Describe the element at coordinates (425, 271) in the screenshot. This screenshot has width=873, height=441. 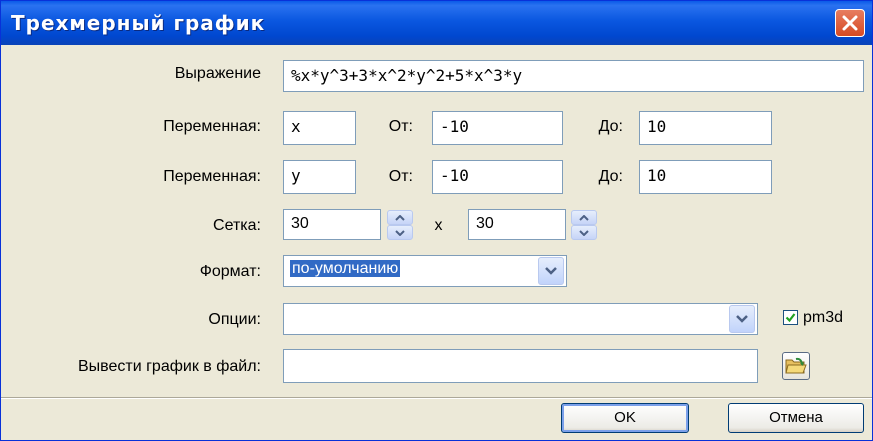
I see `format-select: по-умолчанию` at that location.